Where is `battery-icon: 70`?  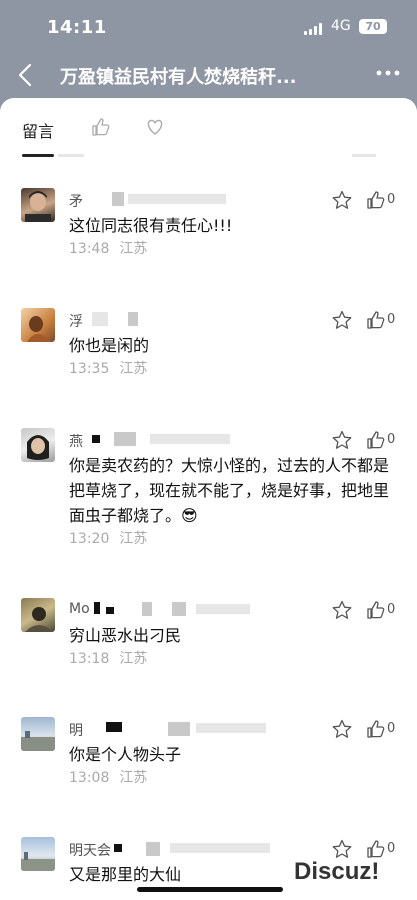 battery-icon: 70 is located at coordinates (373, 26).